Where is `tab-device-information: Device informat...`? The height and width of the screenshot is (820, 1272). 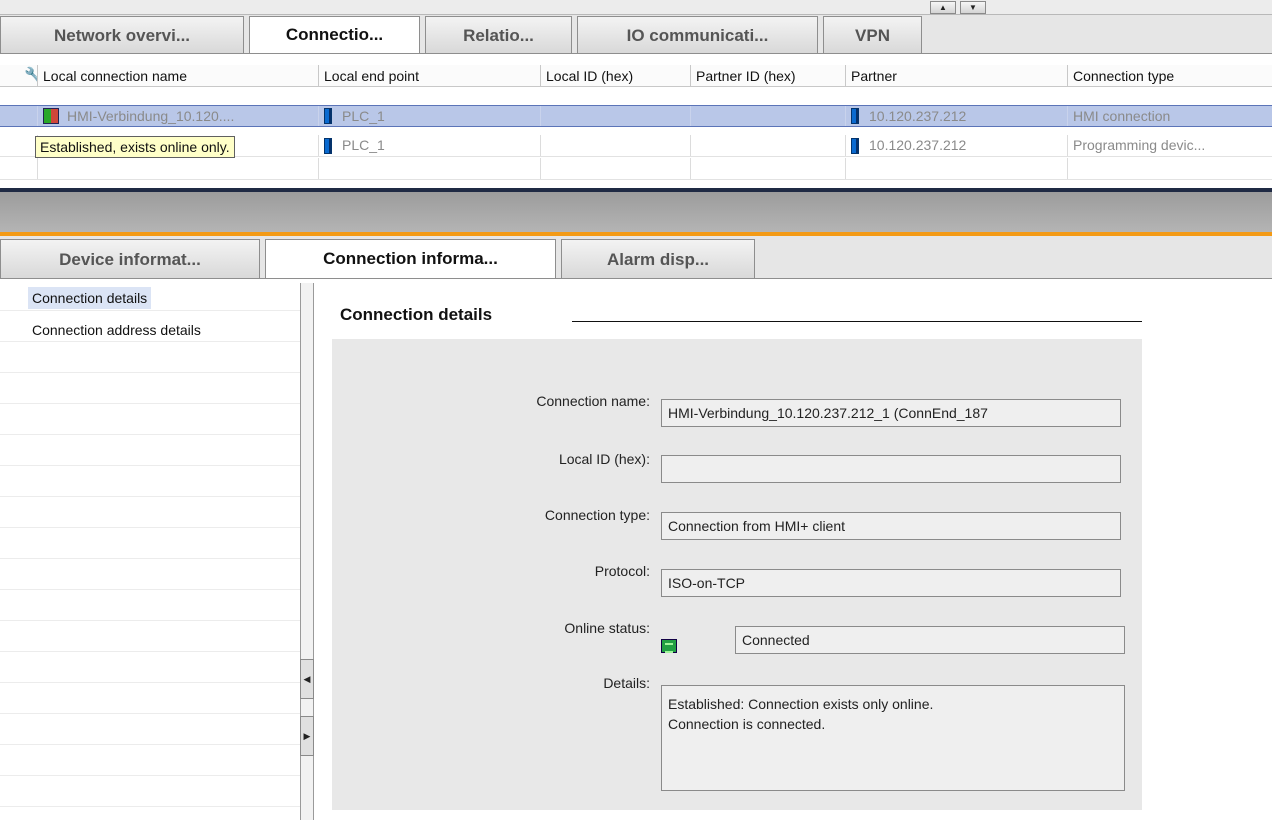 tab-device-information: Device informat... is located at coordinates (130, 259).